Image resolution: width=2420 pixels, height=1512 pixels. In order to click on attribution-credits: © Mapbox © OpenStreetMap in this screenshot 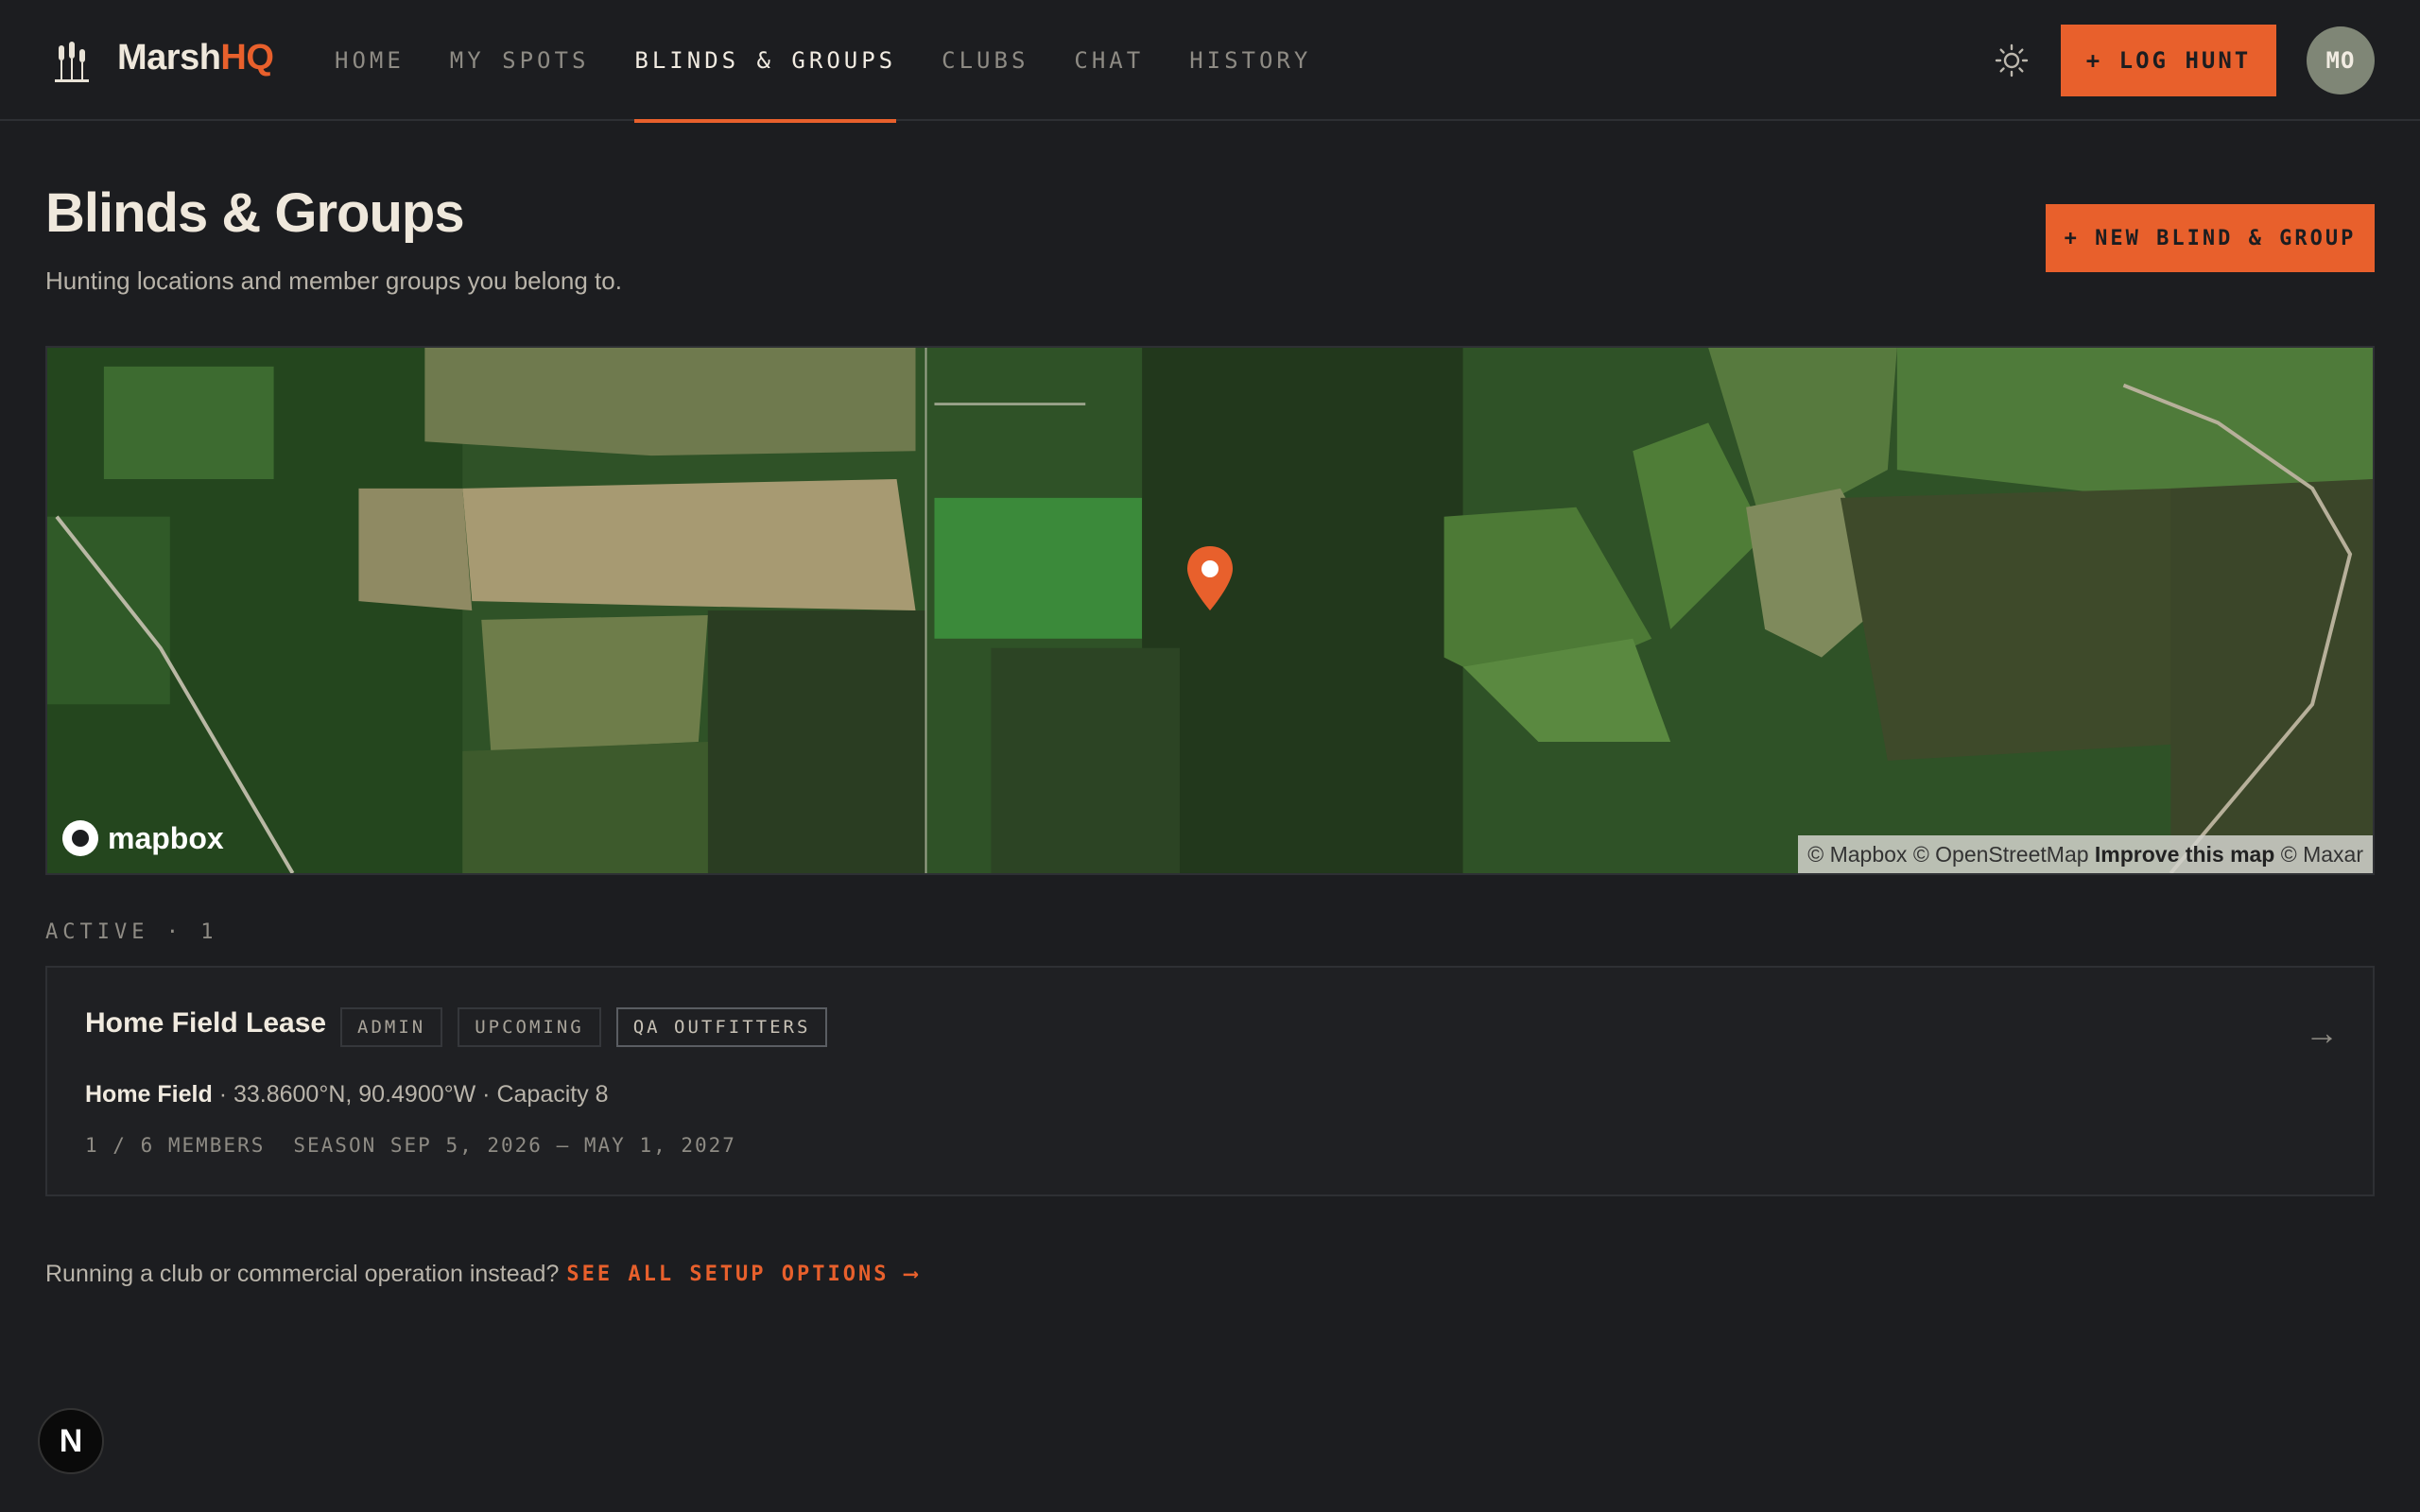, I will do `click(1951, 855)`.